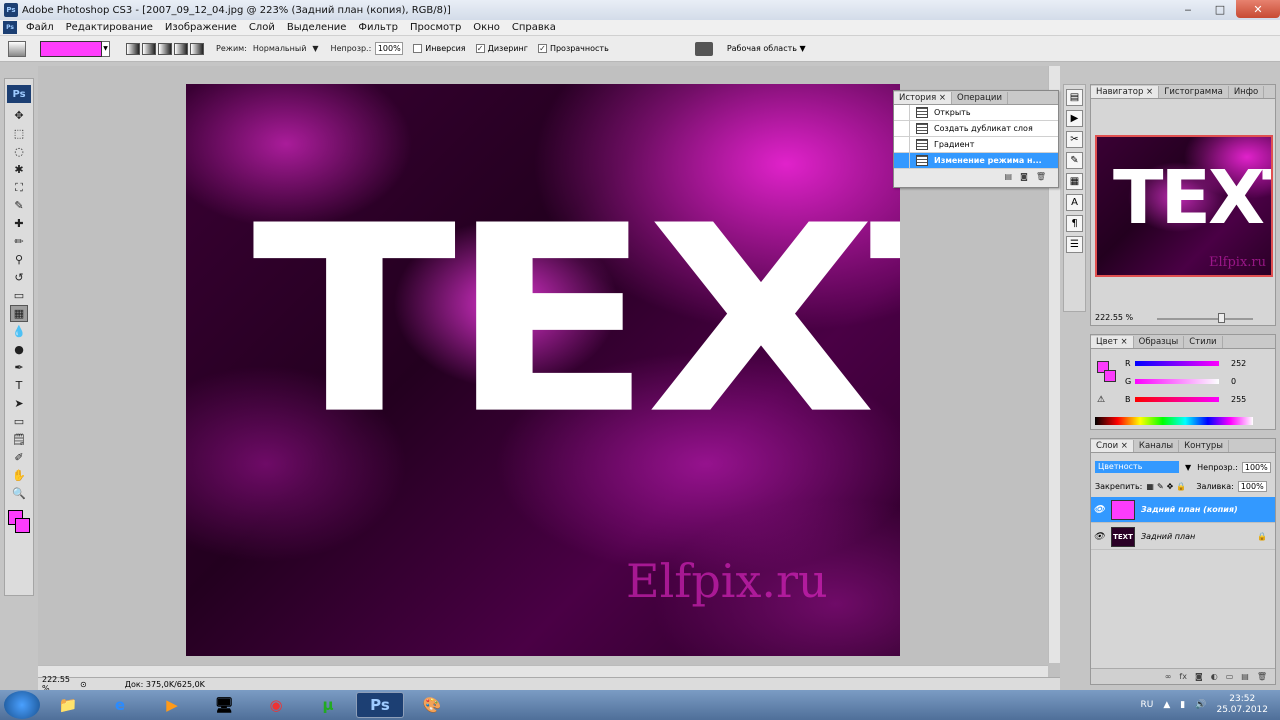  I want to click on red-value: 252, so click(1241, 363).